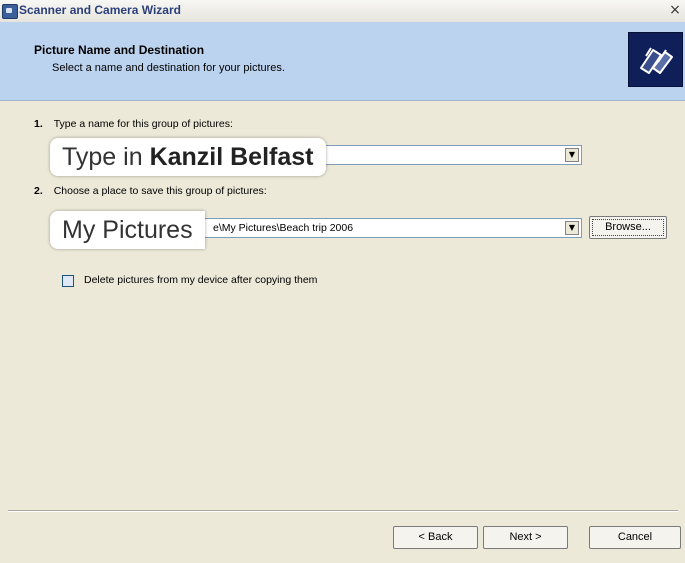  I want to click on callout-prefix: Type in, so click(106, 157).